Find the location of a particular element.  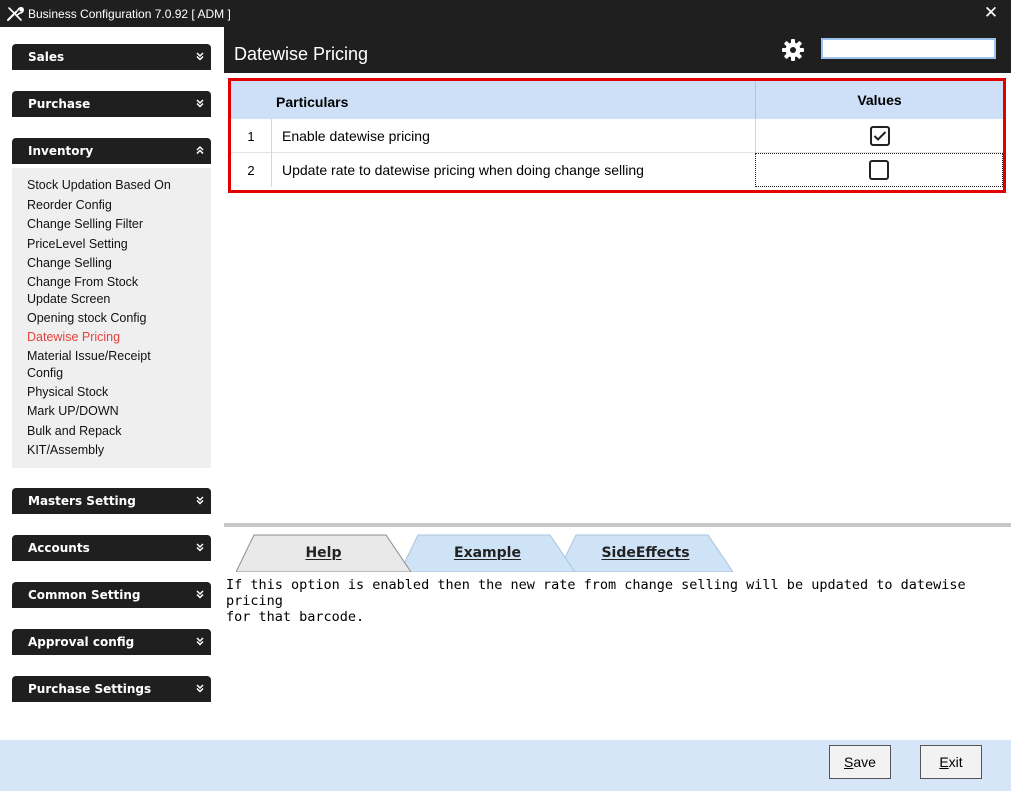

category-purchase: Purchase is located at coordinates (111, 104).